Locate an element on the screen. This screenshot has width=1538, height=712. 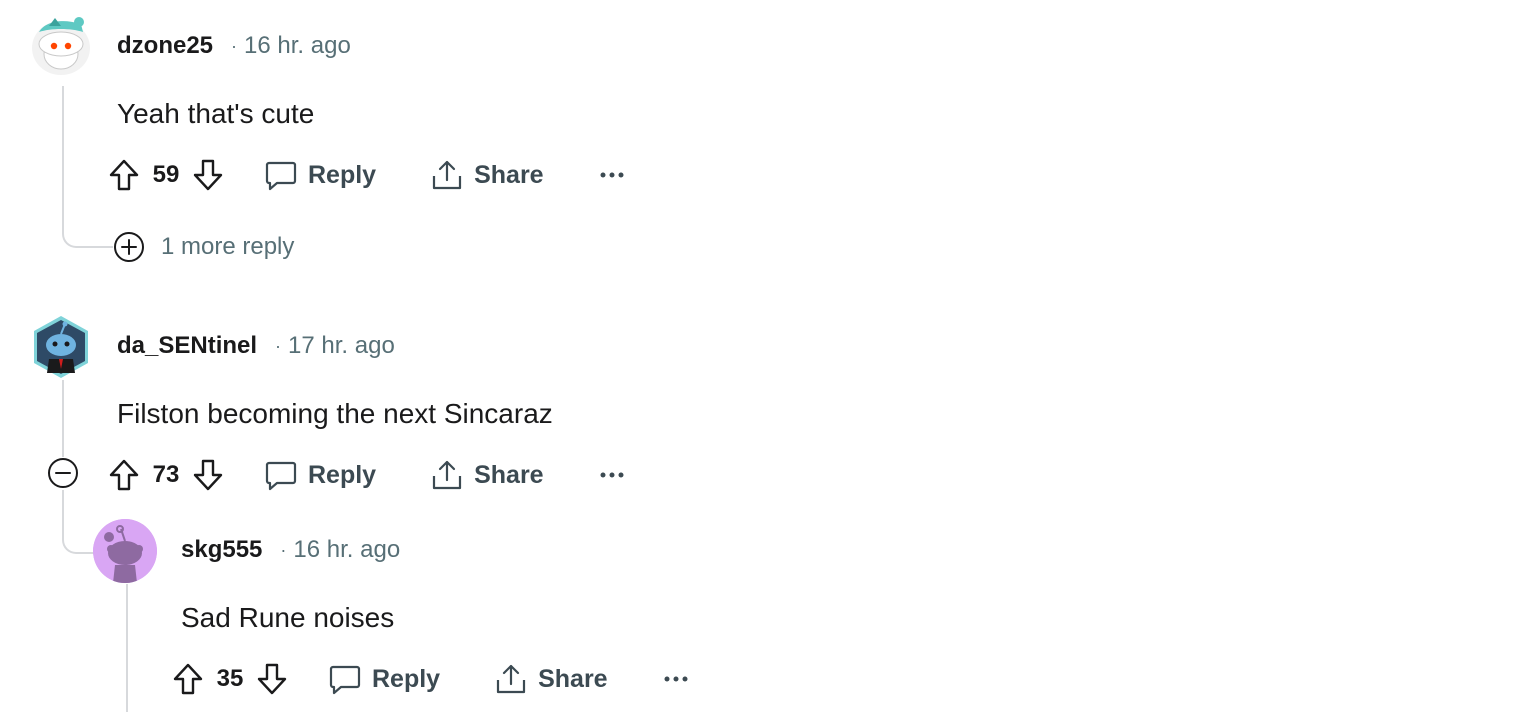
username: dzone25 is located at coordinates (165, 46).